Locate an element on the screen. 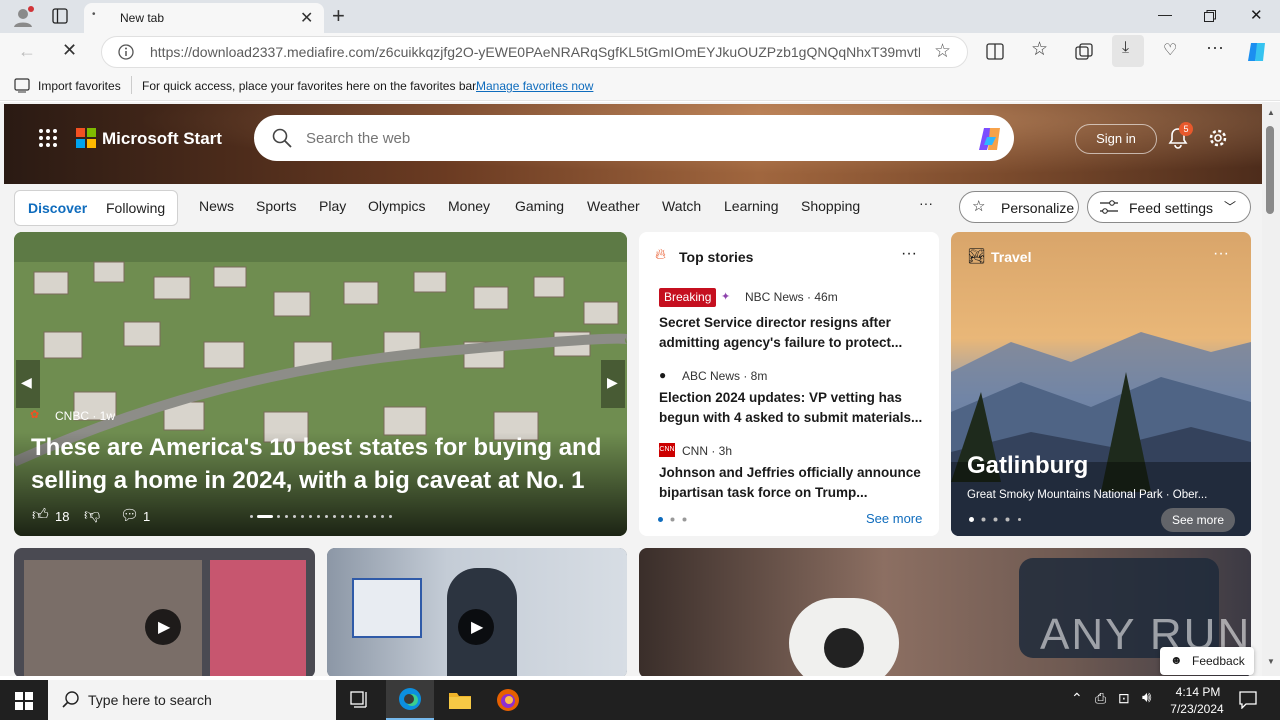  nav-watch: Watch is located at coordinates (681, 206).